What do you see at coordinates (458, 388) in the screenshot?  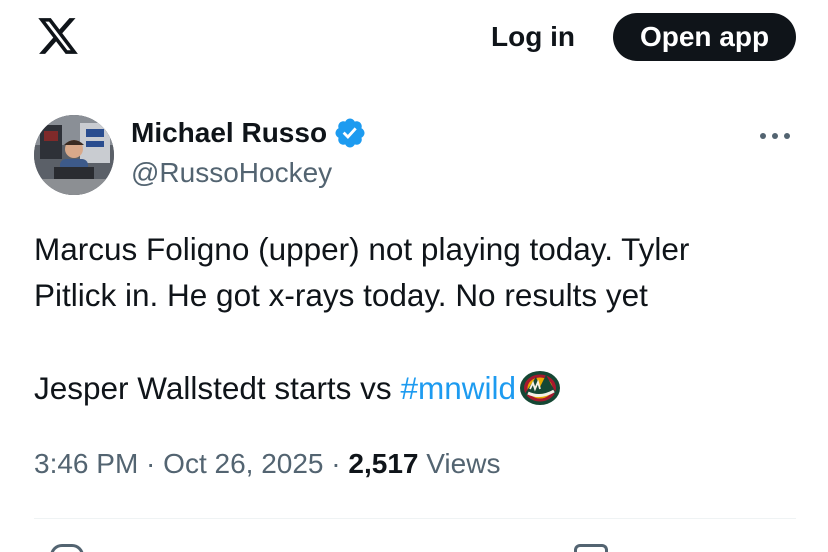 I see `hashtag-link: #mnwild` at bounding box center [458, 388].